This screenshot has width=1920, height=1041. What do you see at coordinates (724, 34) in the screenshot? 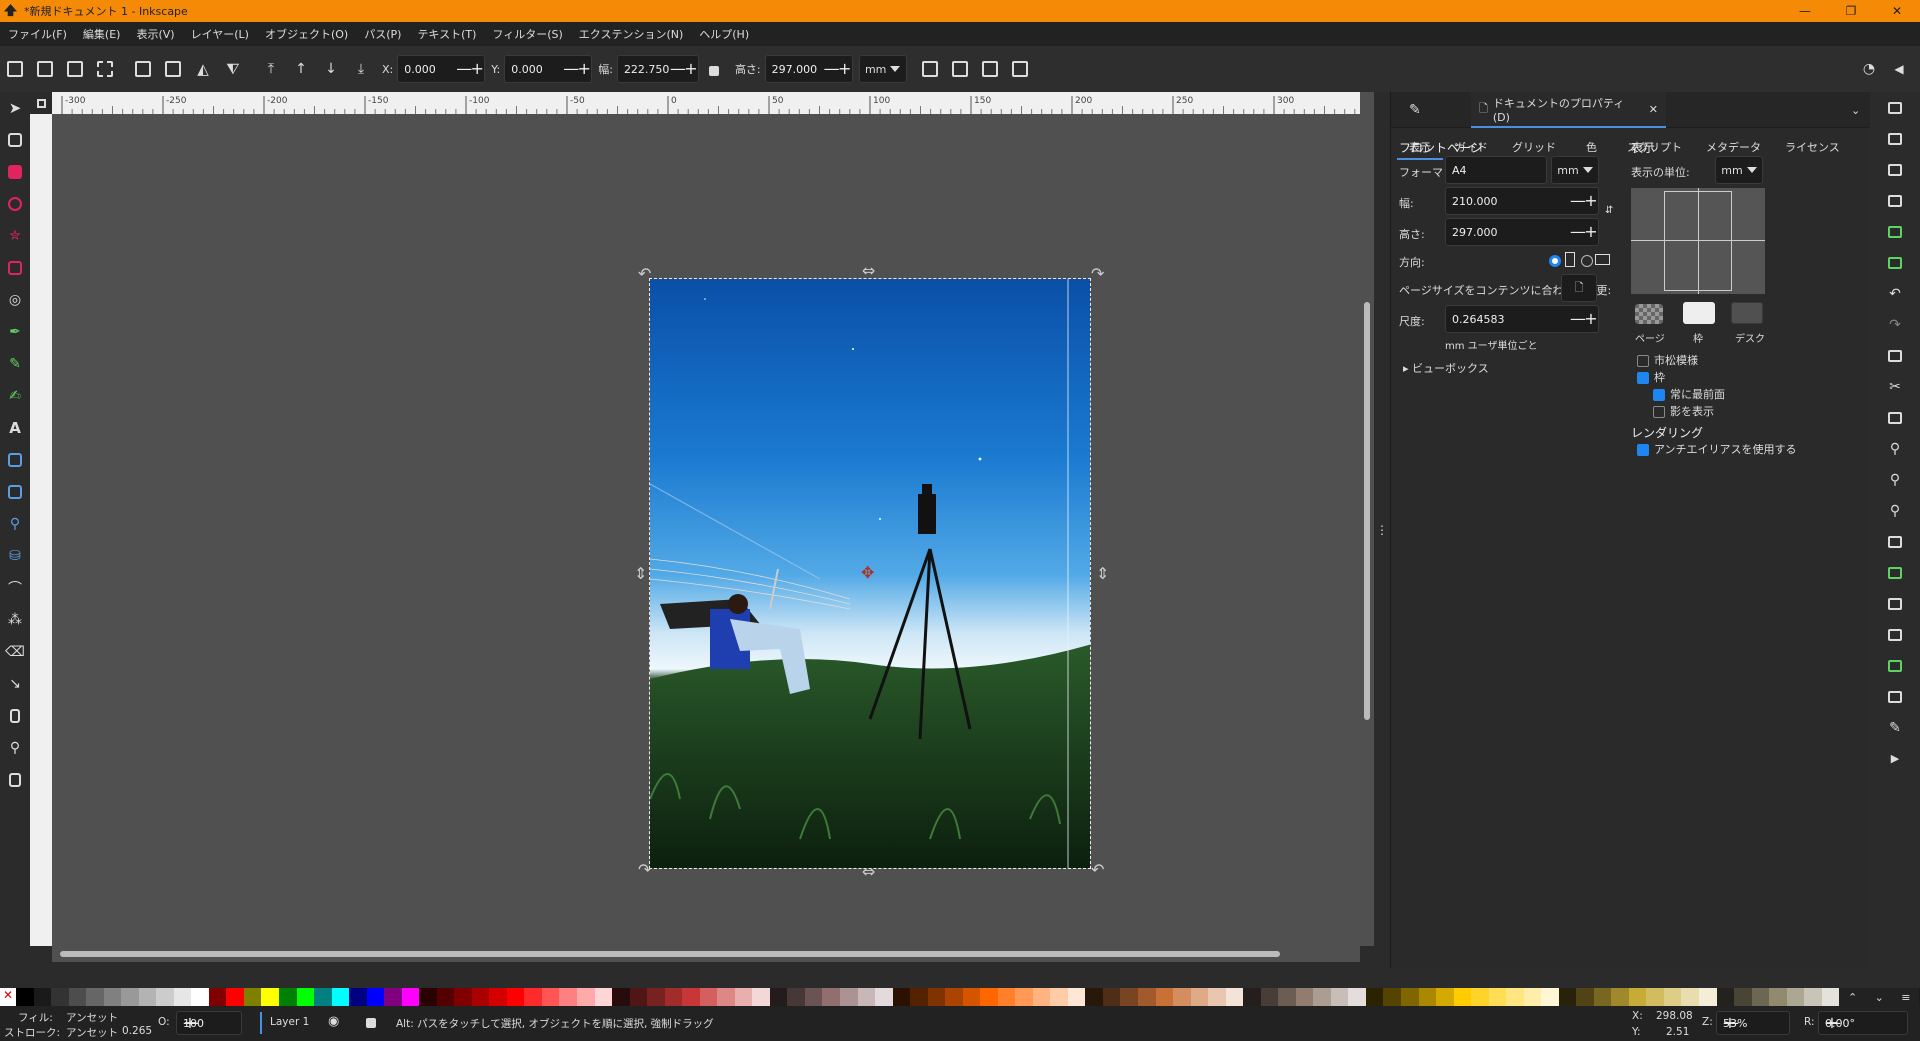
I see `menu-help: ヘルプ(H)` at bounding box center [724, 34].